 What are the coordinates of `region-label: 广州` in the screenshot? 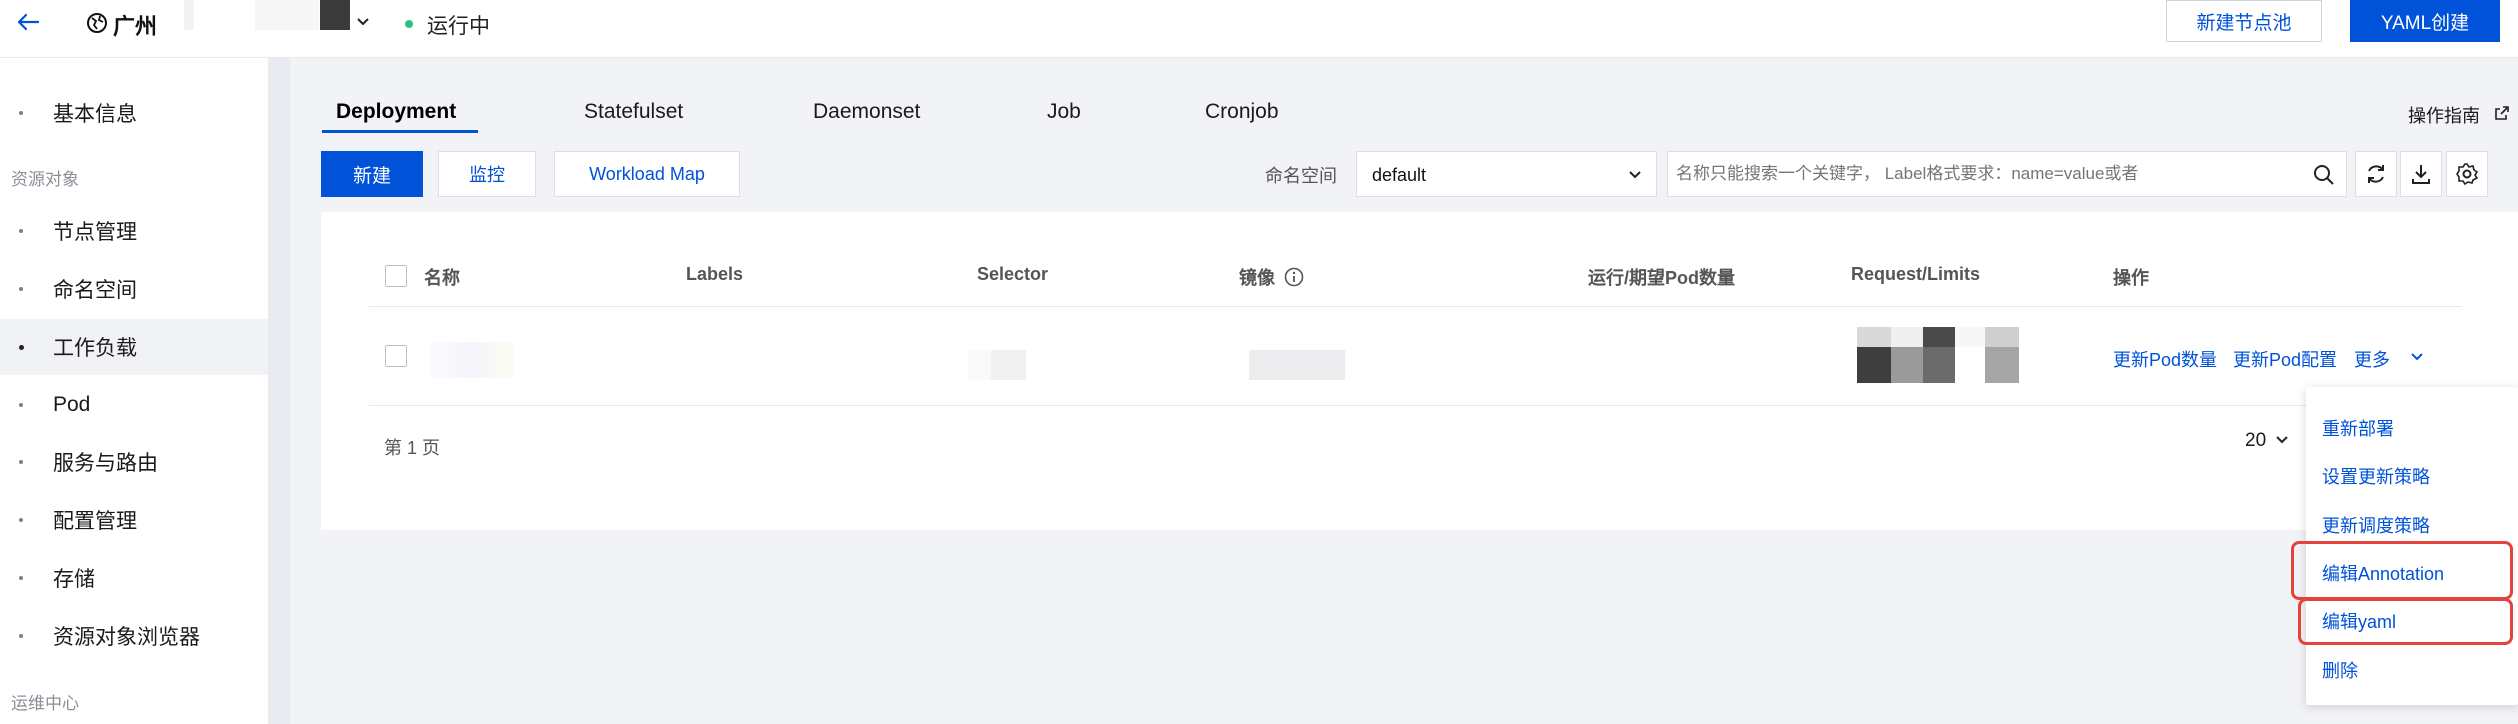 It's located at (135, 26).